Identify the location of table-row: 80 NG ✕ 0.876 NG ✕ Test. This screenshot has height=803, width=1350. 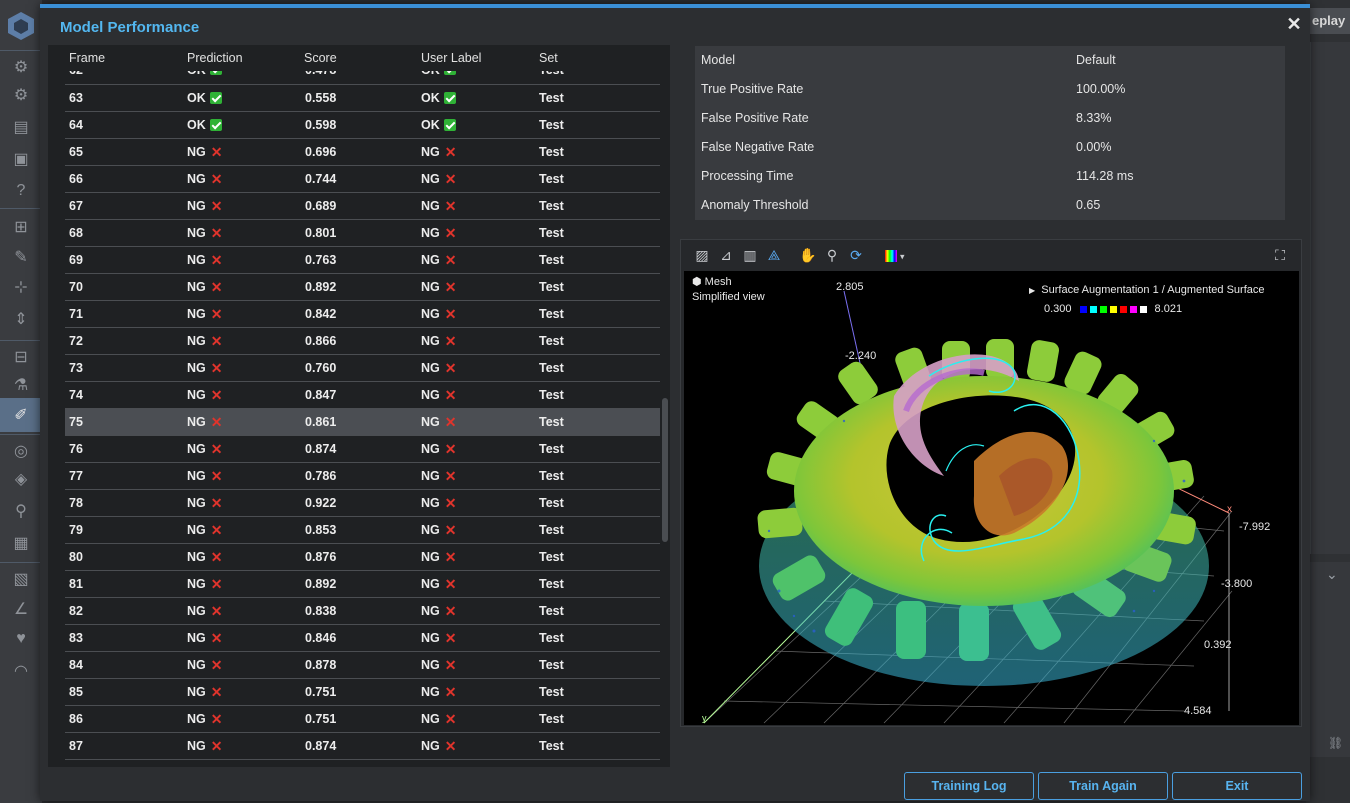
(367, 557).